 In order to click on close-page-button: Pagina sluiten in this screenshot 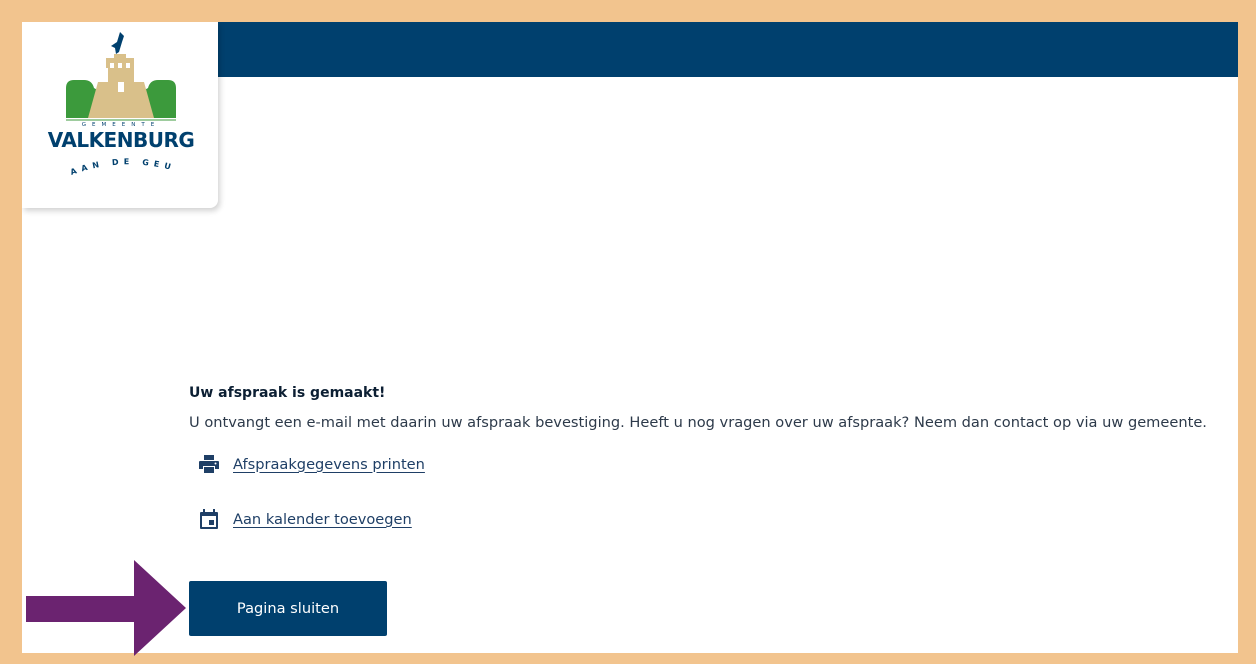, I will do `click(288, 608)`.